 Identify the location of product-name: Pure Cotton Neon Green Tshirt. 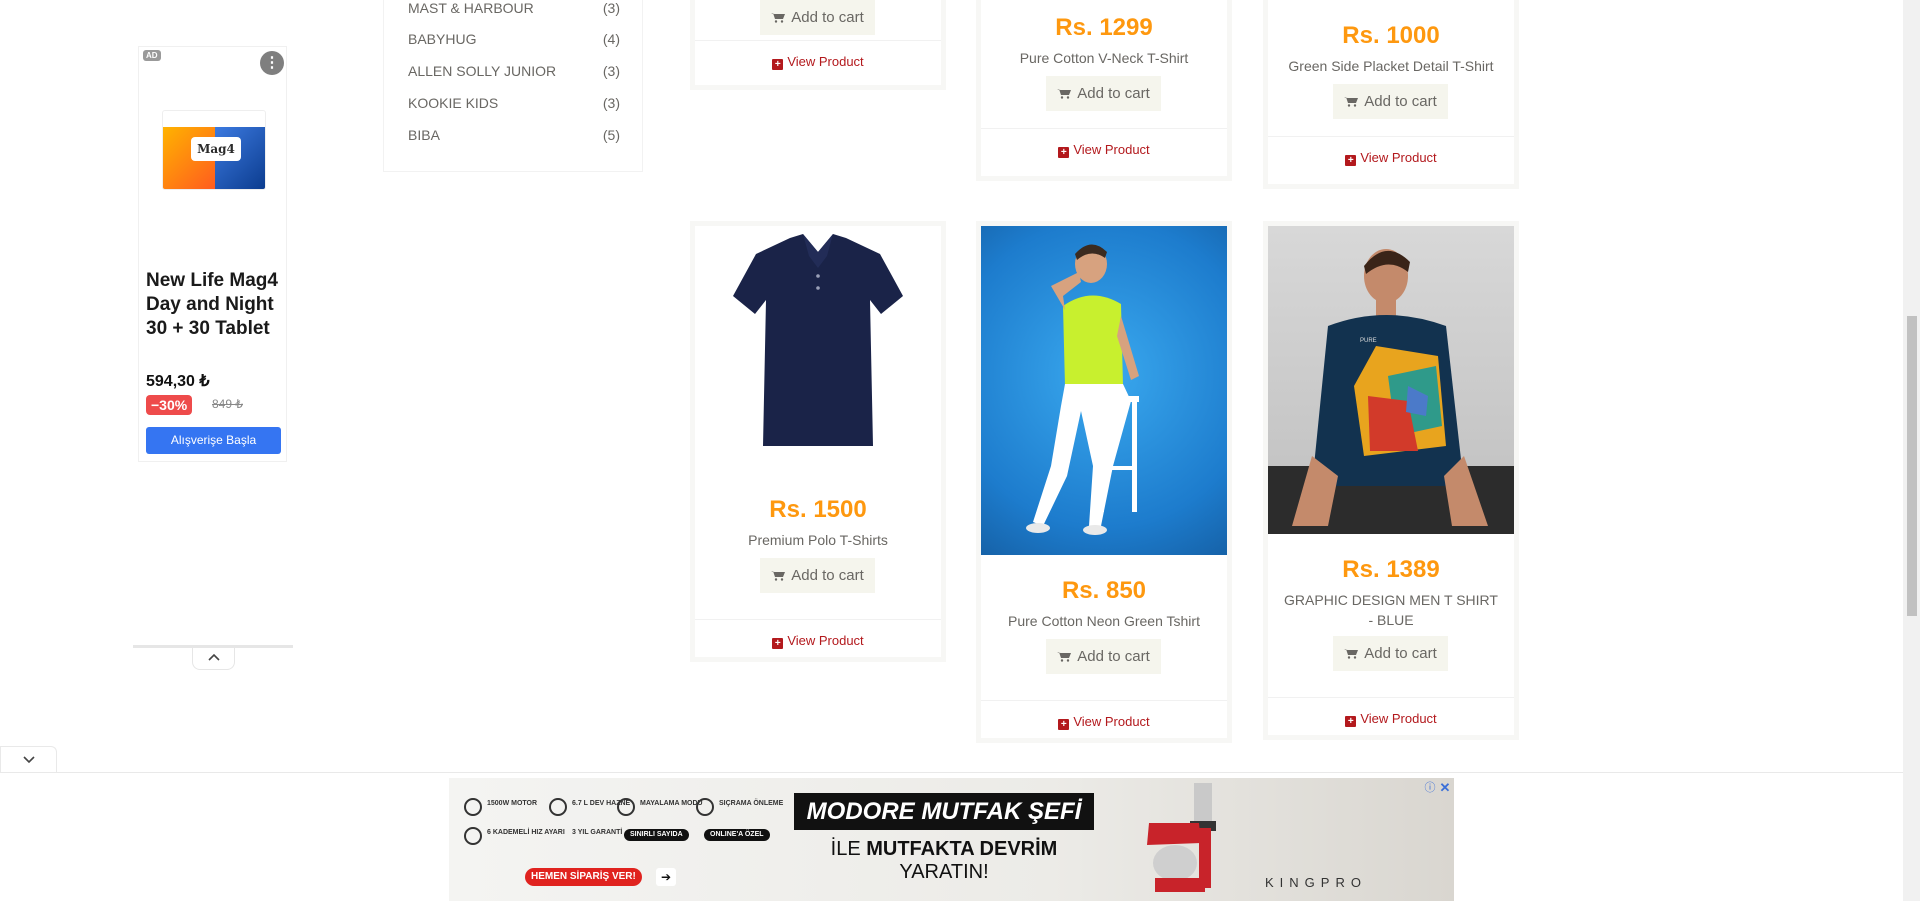
(1104, 621).